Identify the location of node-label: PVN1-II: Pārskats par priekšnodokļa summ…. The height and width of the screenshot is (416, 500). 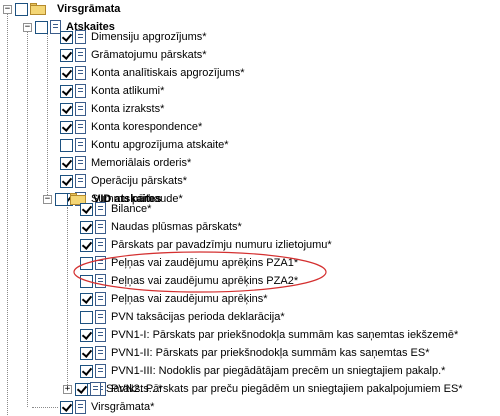
(270, 353).